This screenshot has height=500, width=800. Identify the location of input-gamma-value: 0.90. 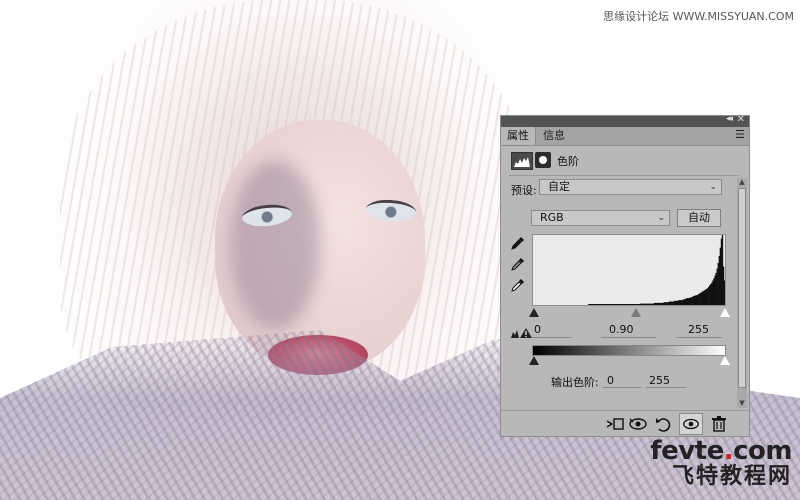
(621, 329).